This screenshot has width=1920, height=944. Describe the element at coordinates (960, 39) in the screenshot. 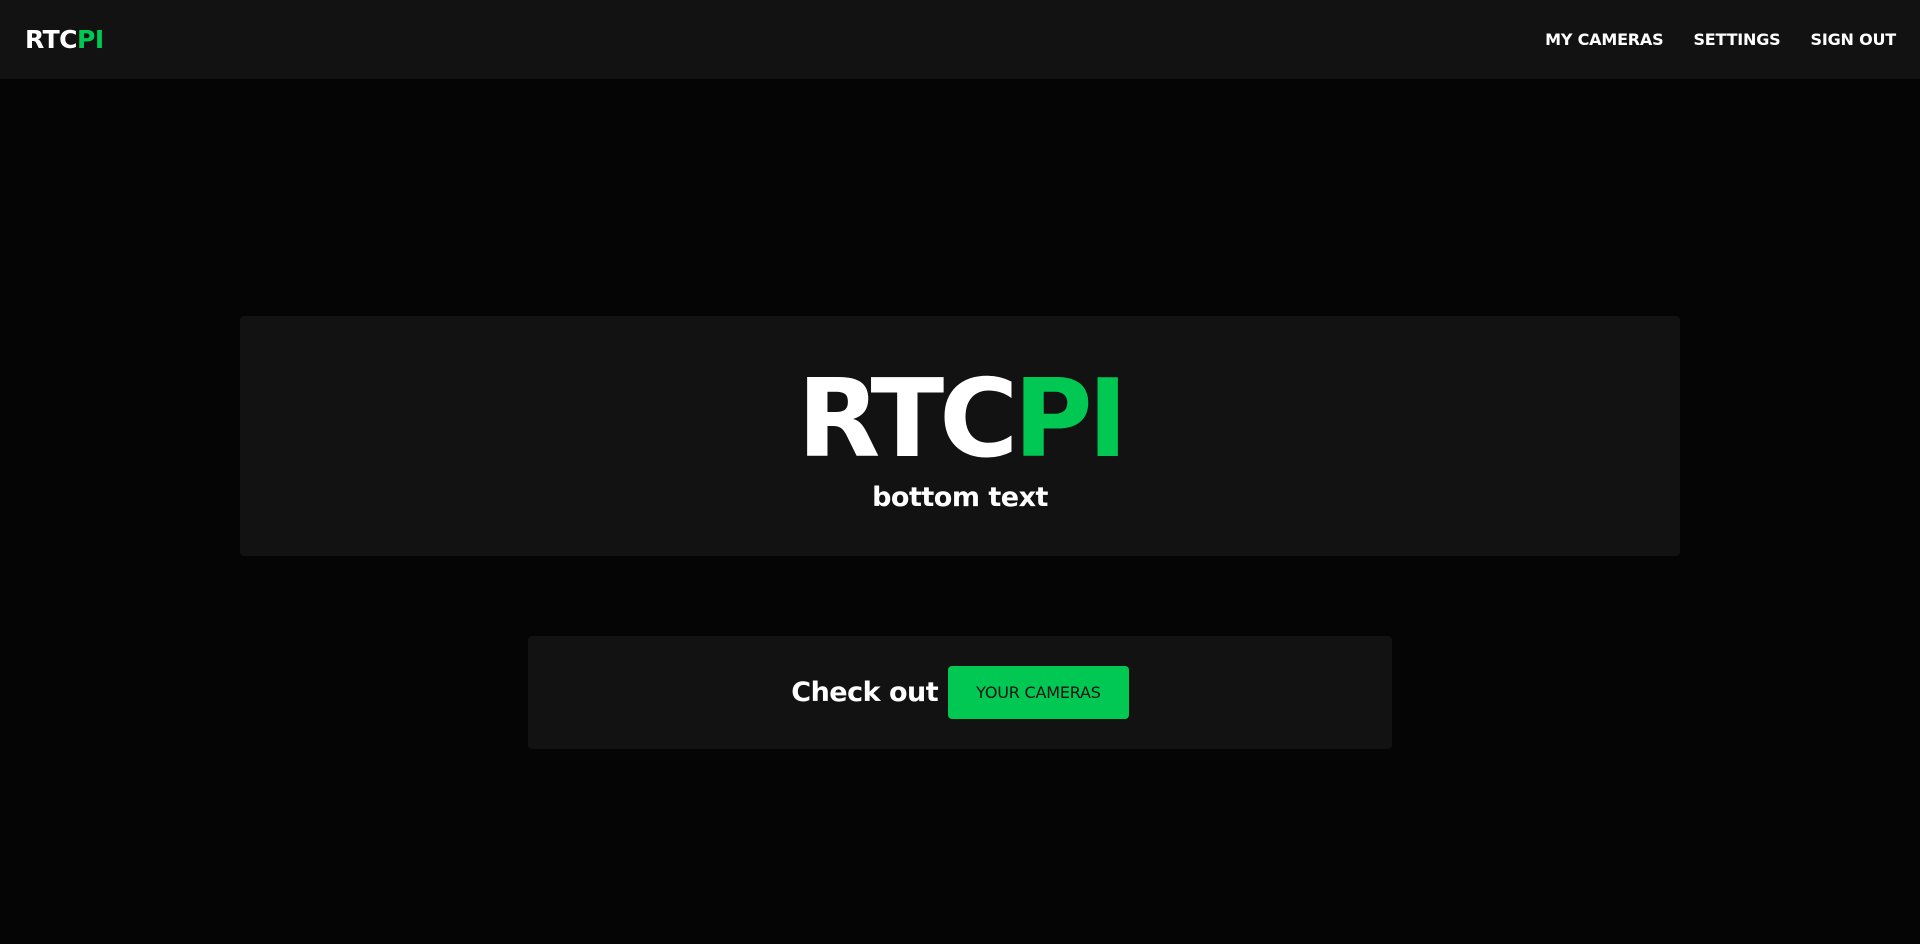

I see `top-navbar: RTCPI MY CAMERAS SETTINGS SIGN OUT` at that location.